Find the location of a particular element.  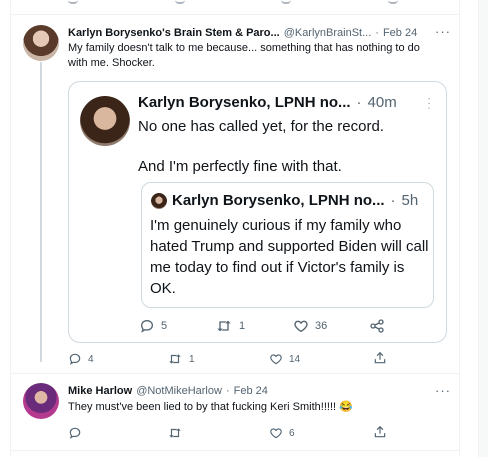

nested-quote-header: Karlyn Borysenko, LPNH no... · 5h is located at coordinates (295, 201).